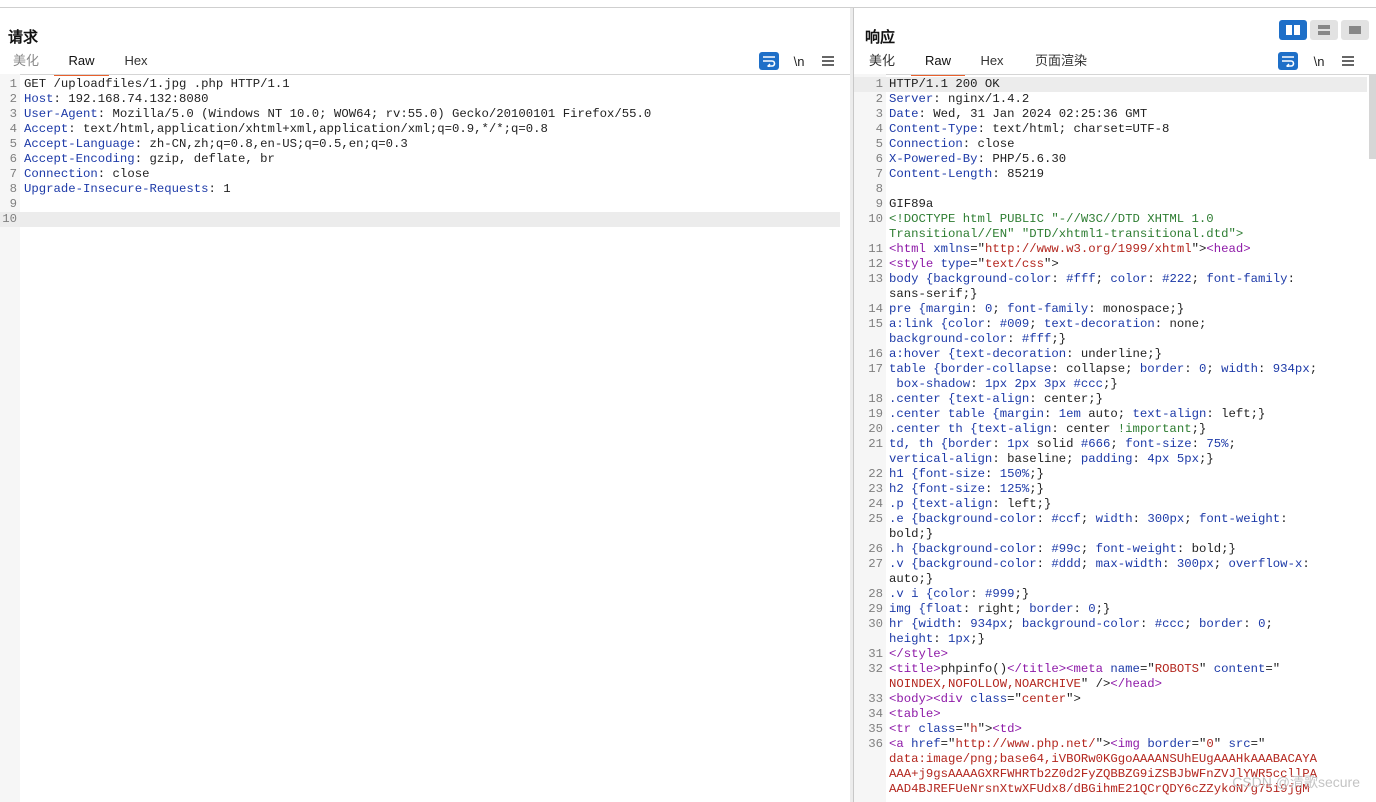 This screenshot has height=802, width=1376. Describe the element at coordinates (1110, 159) in the screenshot. I see `response-editor-line: 6 X-Powered-By: PHP/5.6.30` at that location.